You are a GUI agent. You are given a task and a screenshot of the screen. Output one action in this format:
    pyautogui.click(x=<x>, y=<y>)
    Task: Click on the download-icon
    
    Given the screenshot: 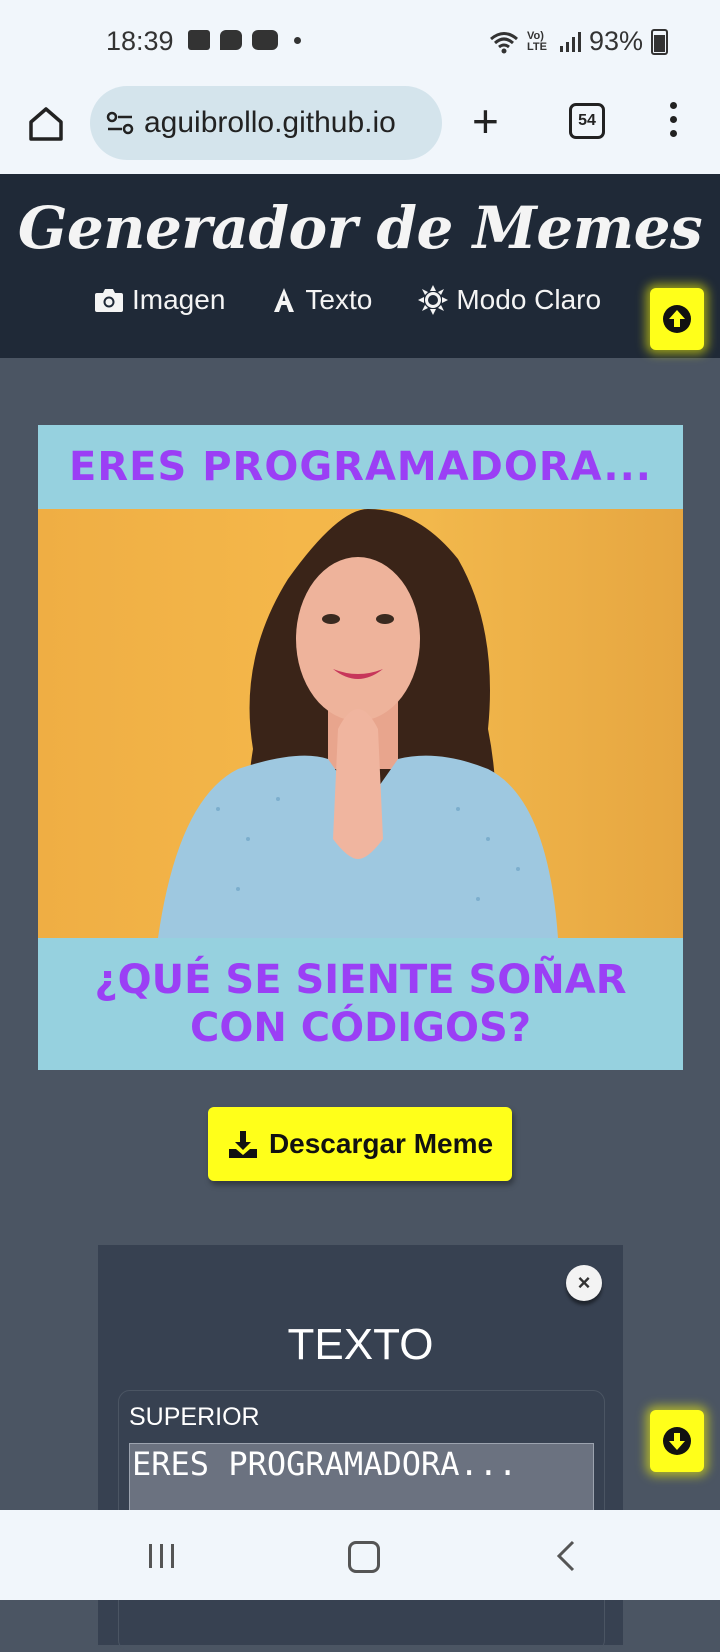 What is the action you would take?
    pyautogui.click(x=242, y=1144)
    